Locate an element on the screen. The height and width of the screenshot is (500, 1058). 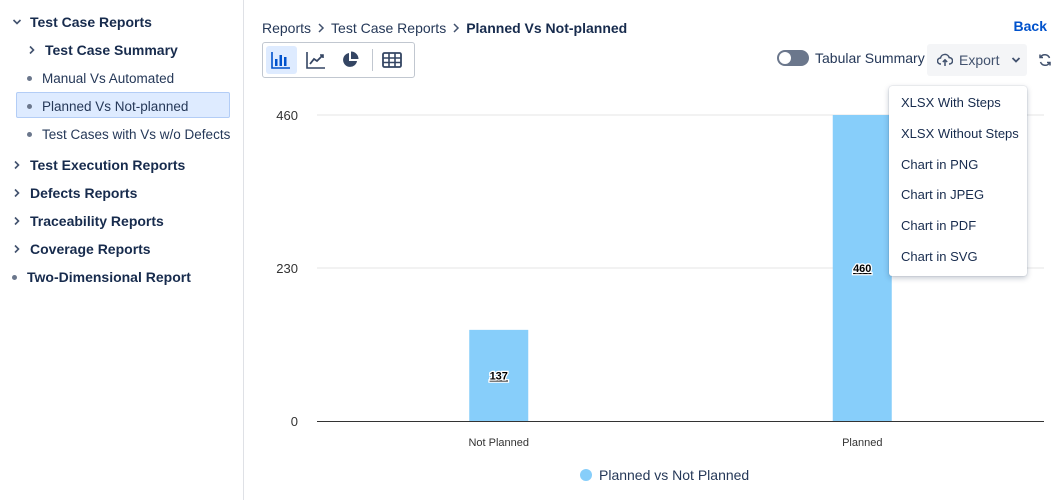
bar-chart-view-button is located at coordinates (281, 60).